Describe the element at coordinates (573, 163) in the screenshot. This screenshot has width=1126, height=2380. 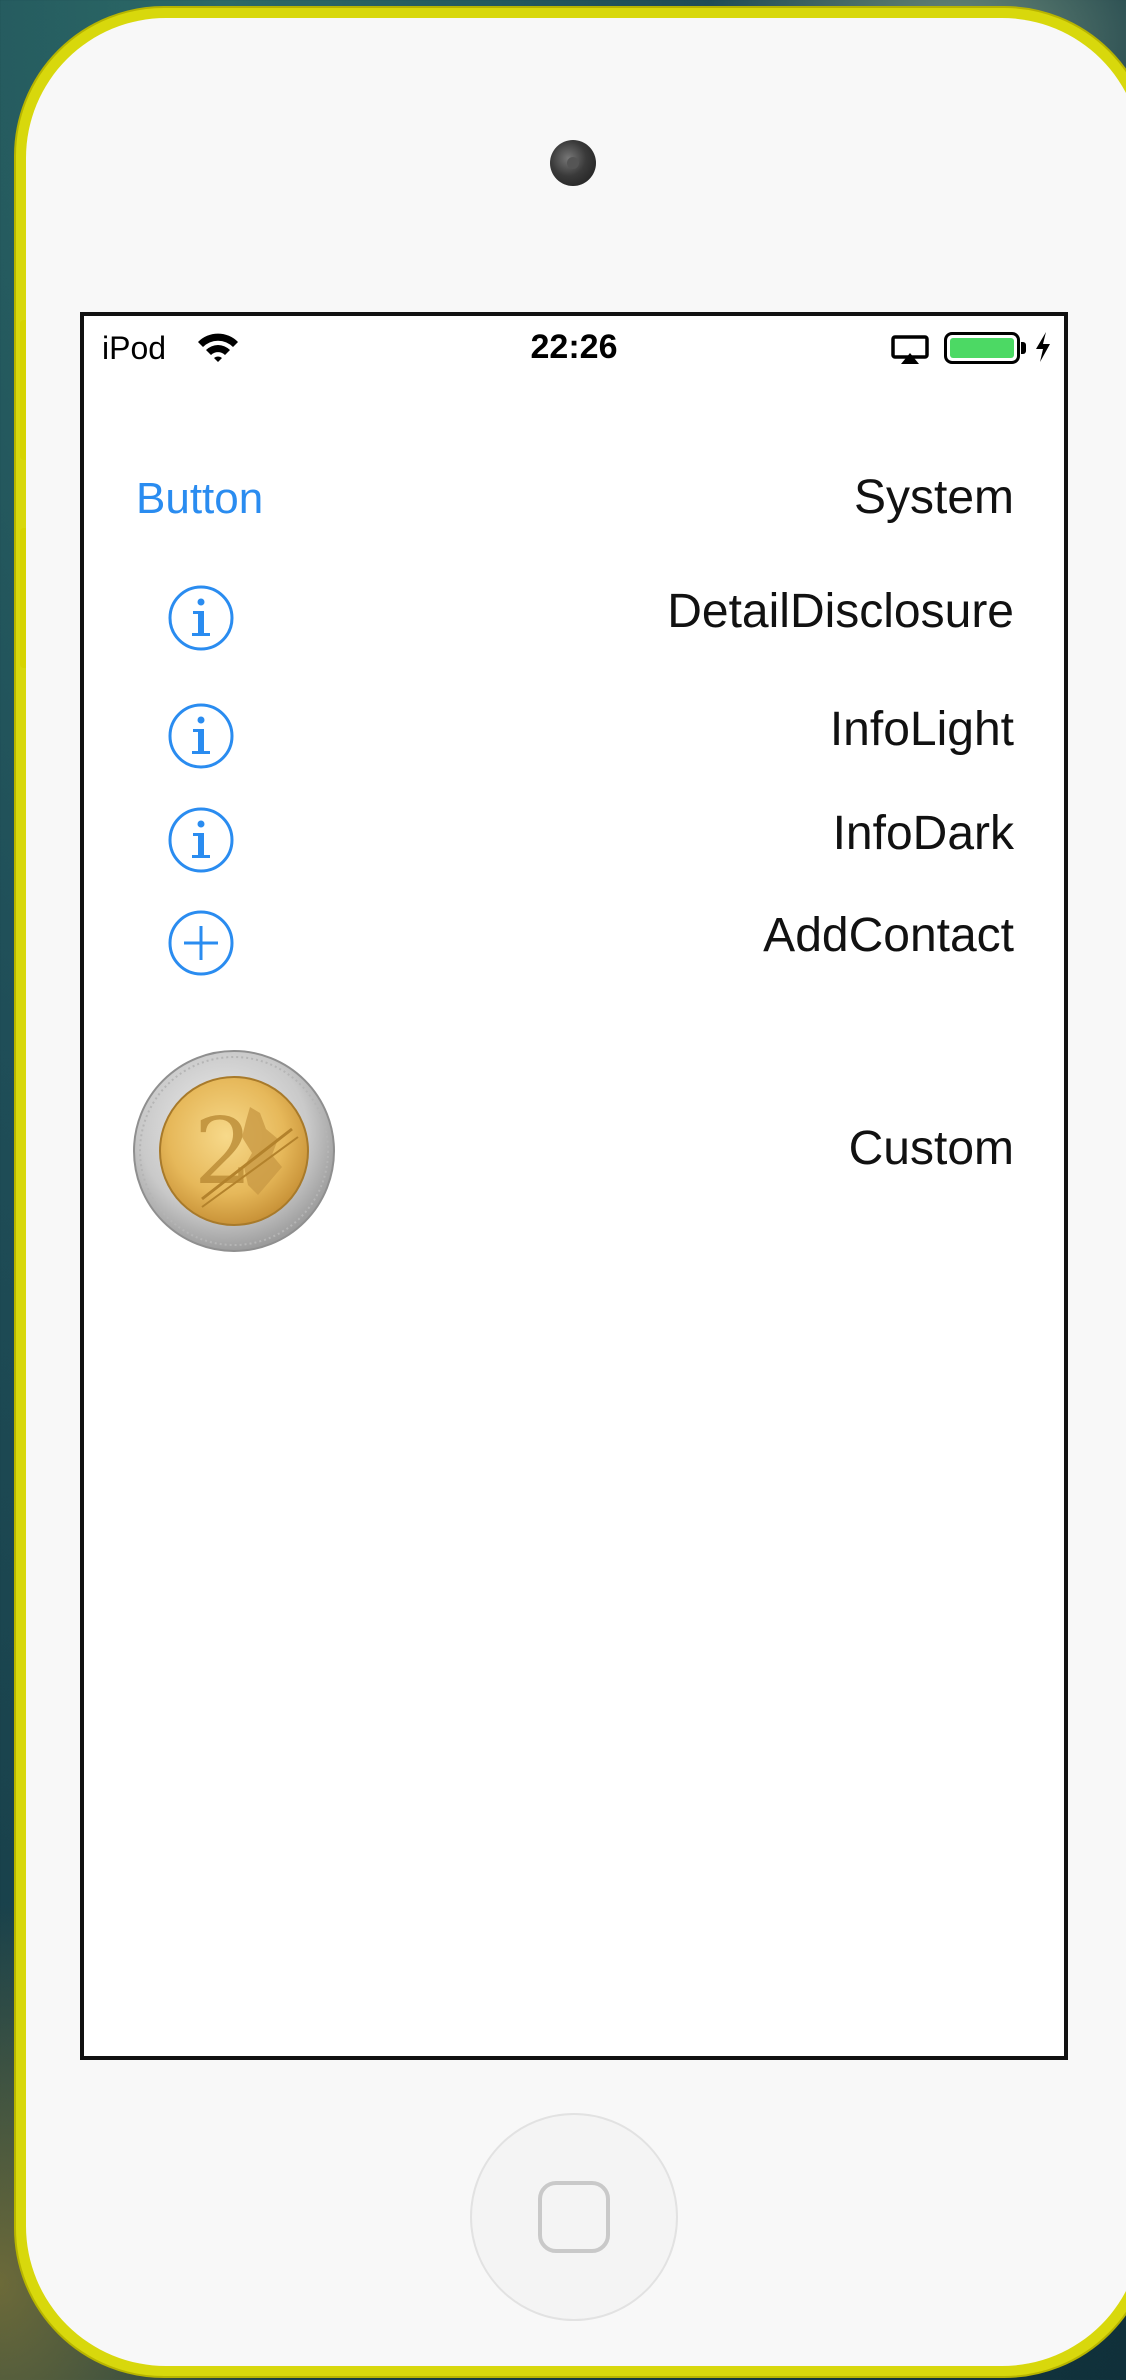
I see `front-camera-icon` at that location.